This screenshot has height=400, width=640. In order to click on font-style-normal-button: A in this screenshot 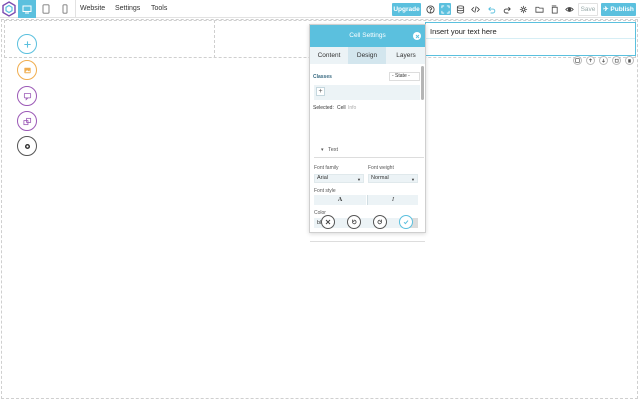, I will do `click(340, 200)`.